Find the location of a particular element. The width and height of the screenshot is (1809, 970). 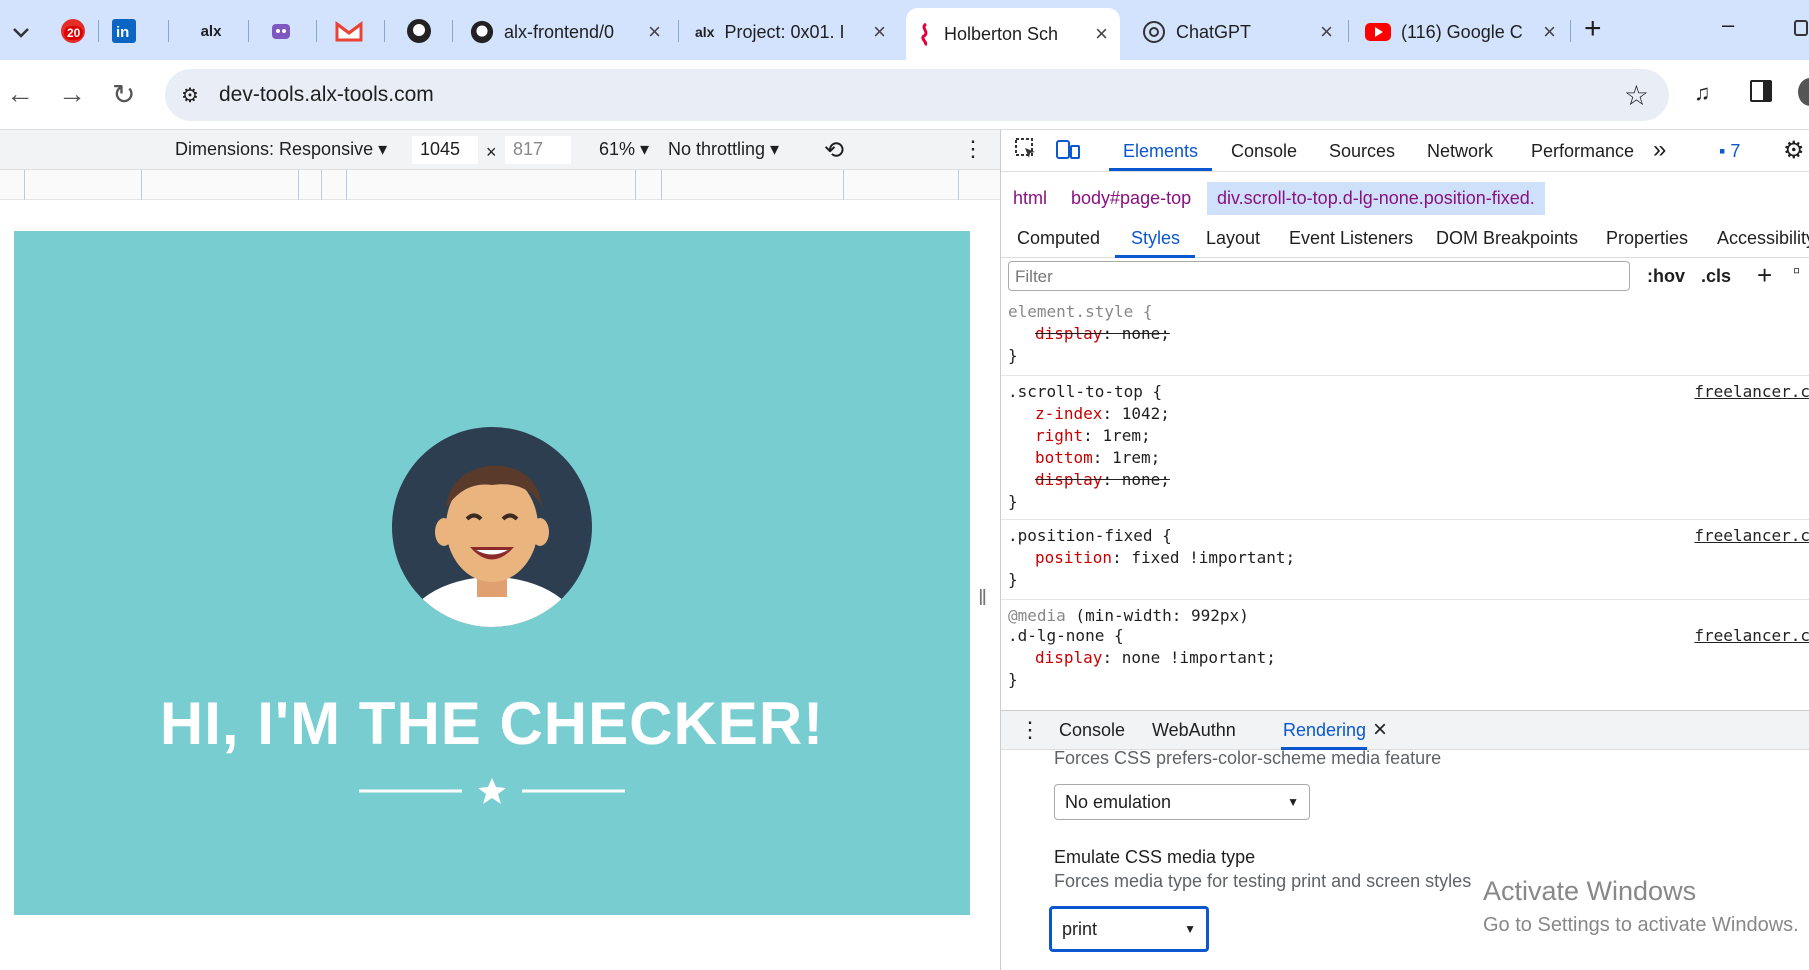

url-text: dev-tools.alx-tools.com is located at coordinates (326, 94).